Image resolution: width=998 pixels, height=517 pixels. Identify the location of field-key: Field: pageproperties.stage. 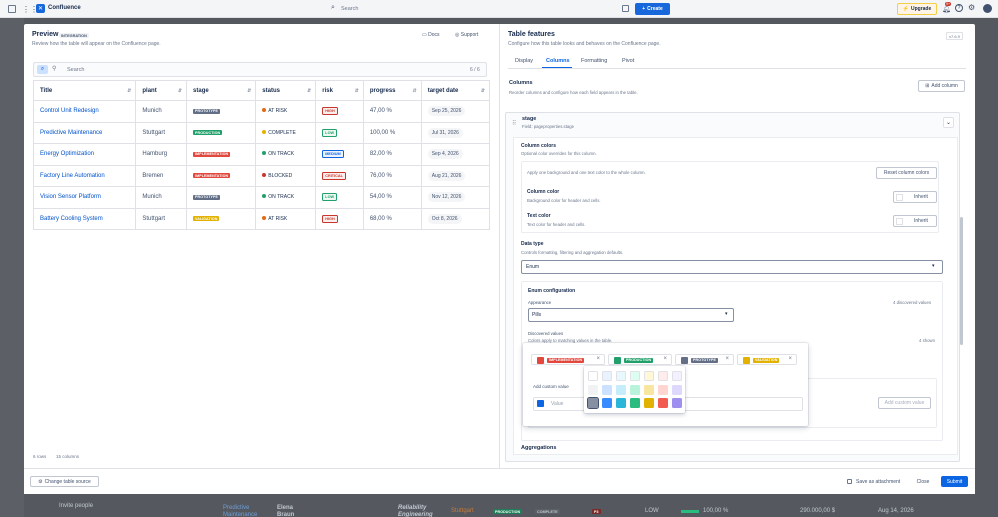
(548, 126).